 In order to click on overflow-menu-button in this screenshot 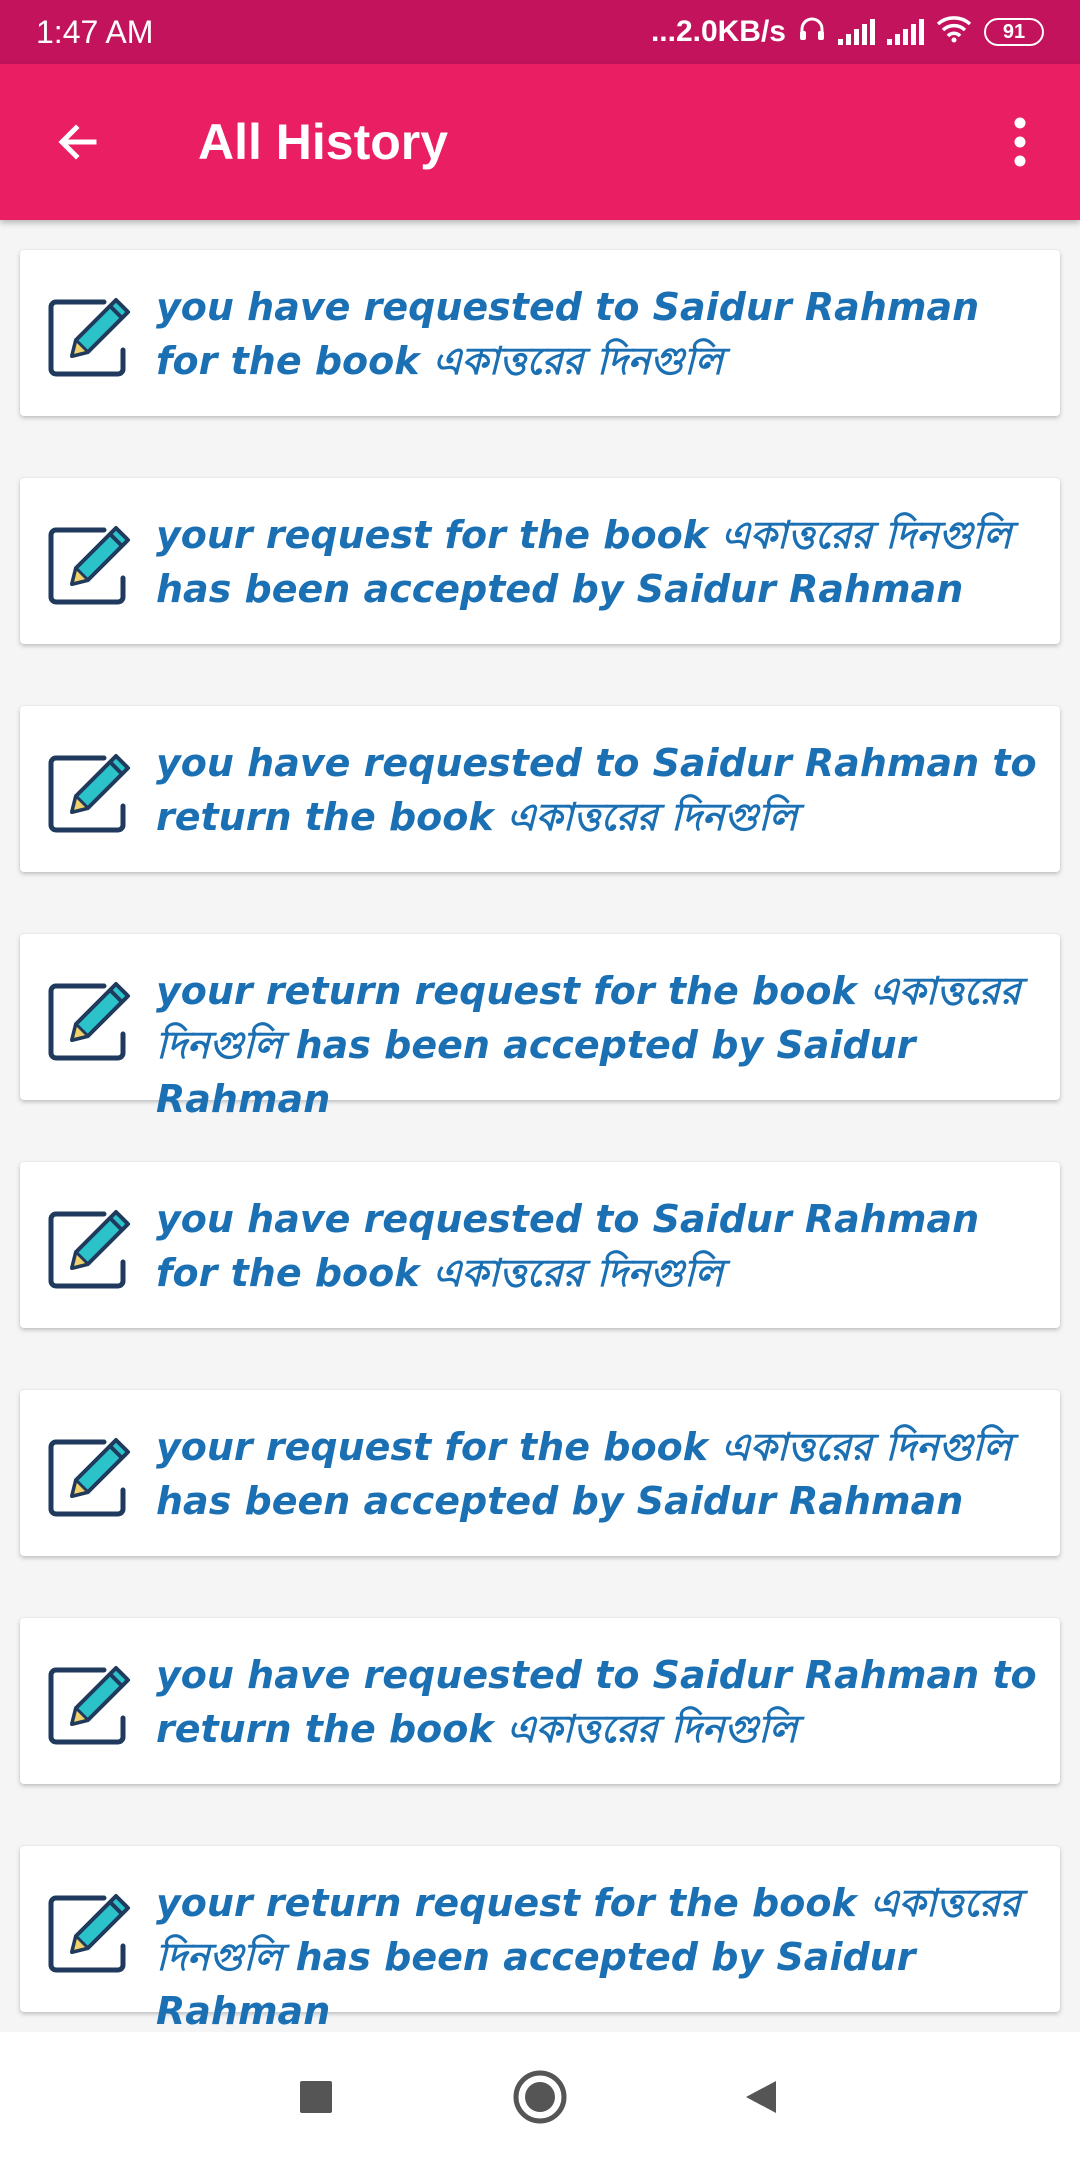, I will do `click(1020, 142)`.